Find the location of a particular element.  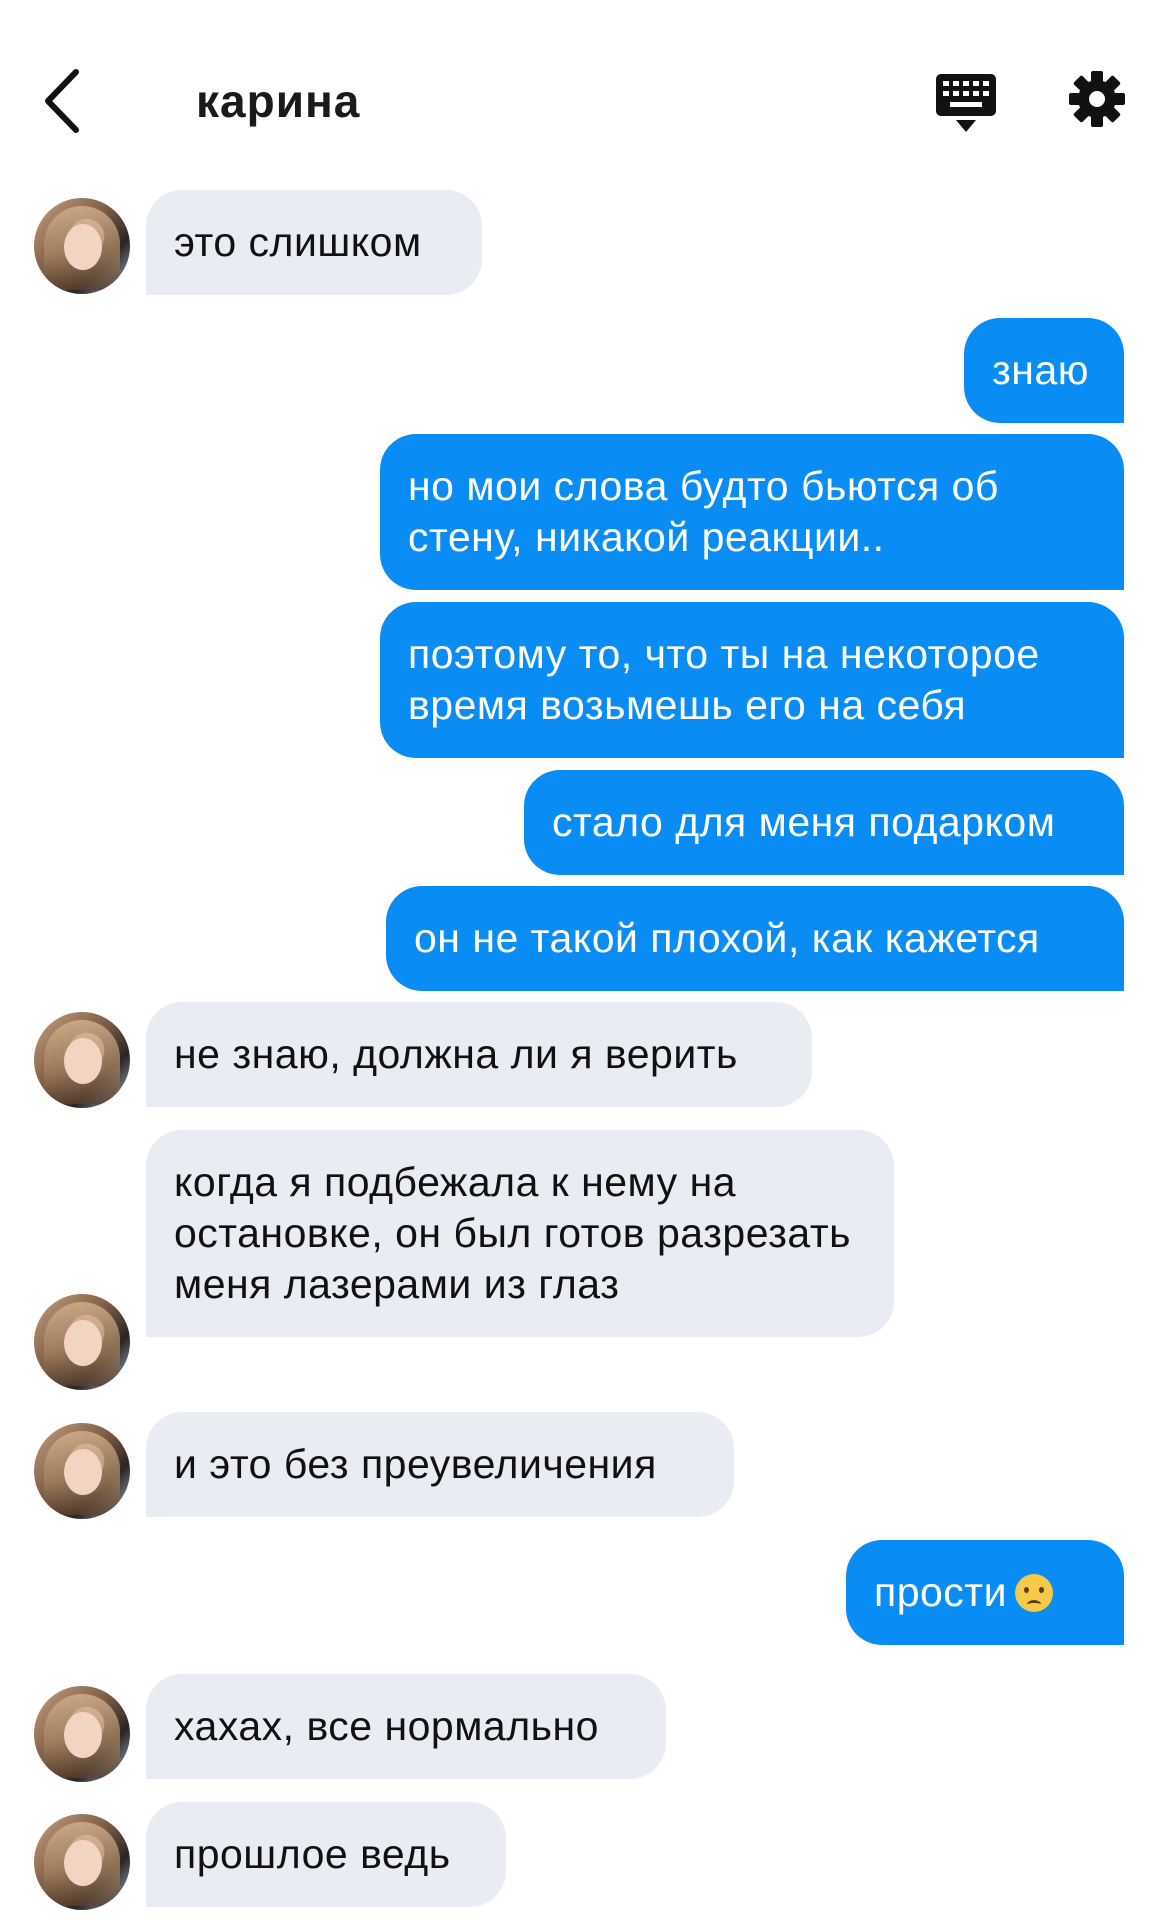

keyboard-icon is located at coordinates (966, 106).